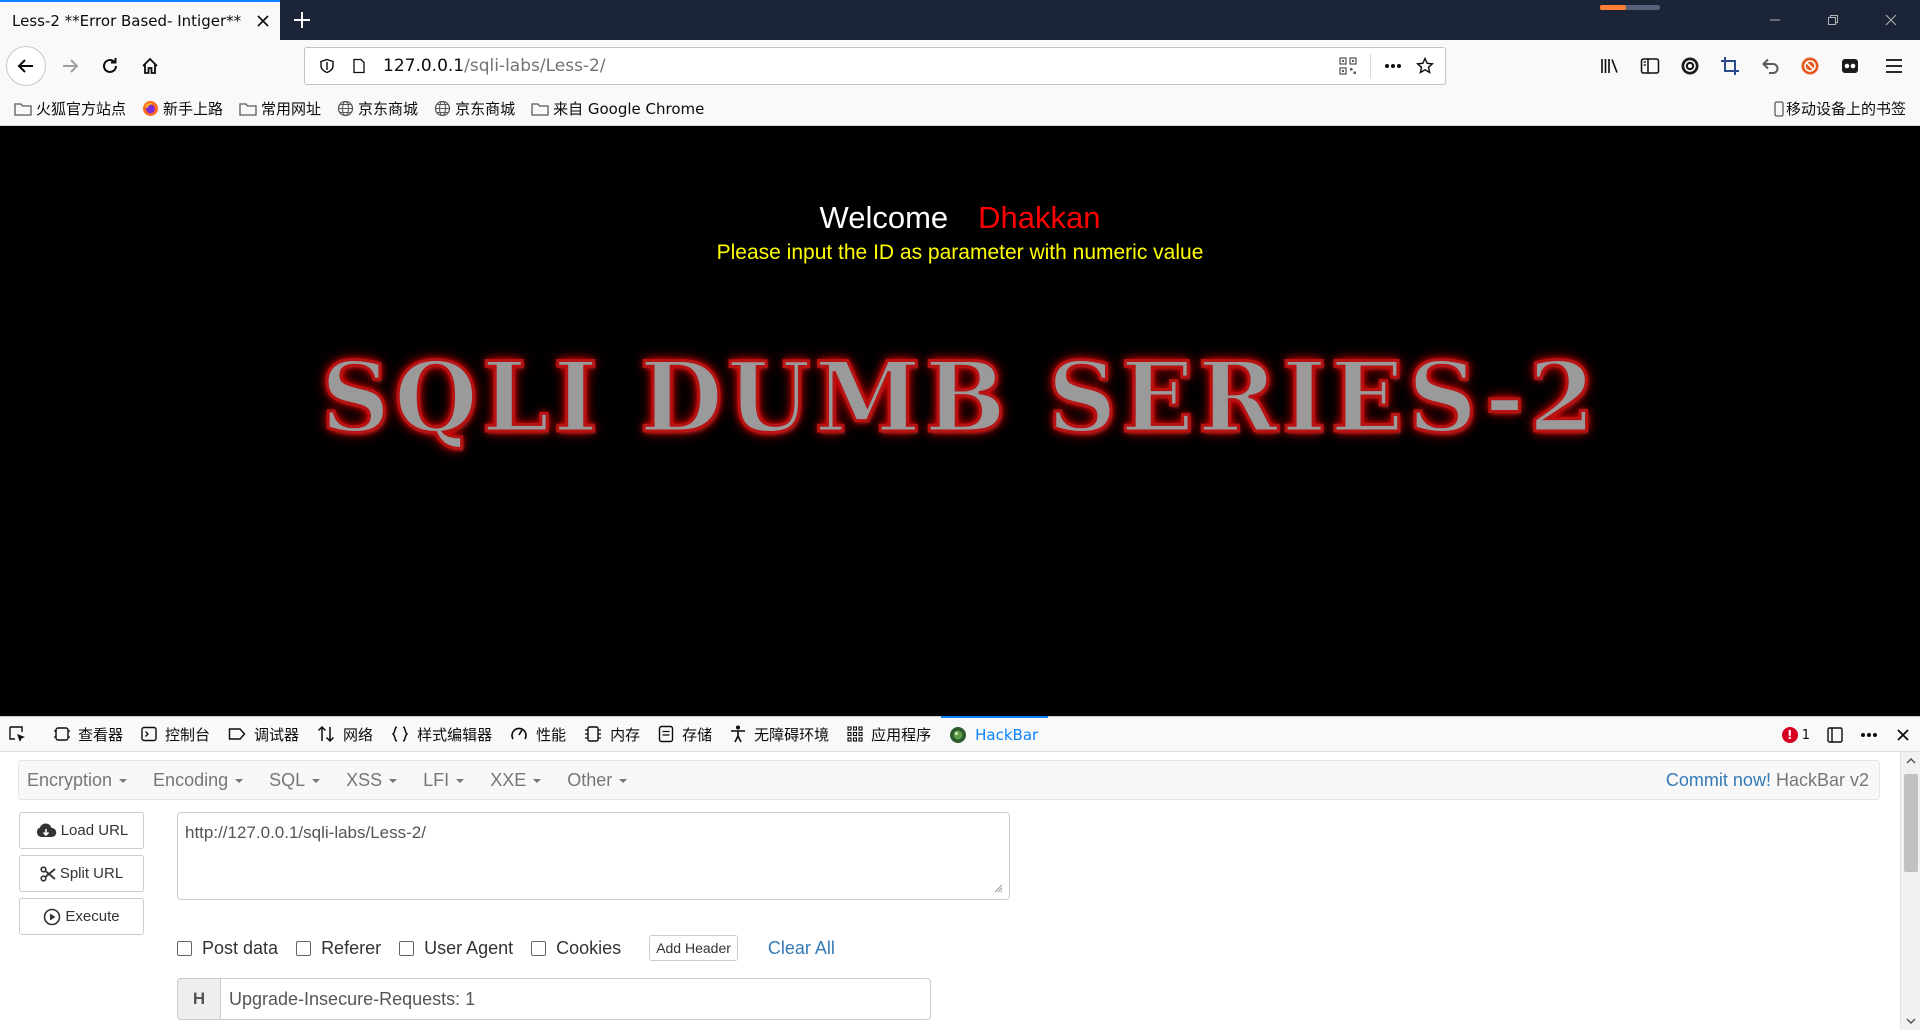 This screenshot has height=1030, width=1920. Describe the element at coordinates (94, 830) in the screenshot. I see `load-url-label: Load URL` at that location.